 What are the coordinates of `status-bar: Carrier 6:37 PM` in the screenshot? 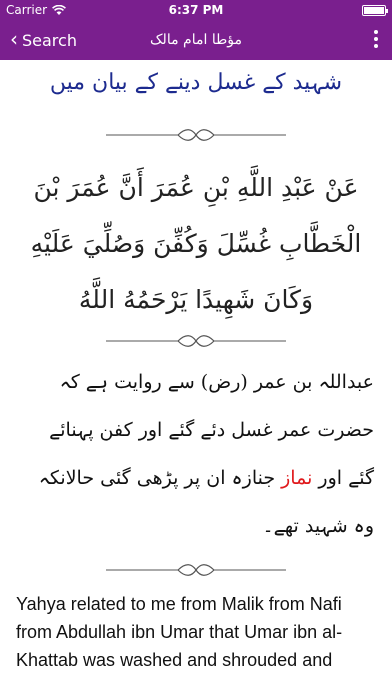 It's located at (196, 10).